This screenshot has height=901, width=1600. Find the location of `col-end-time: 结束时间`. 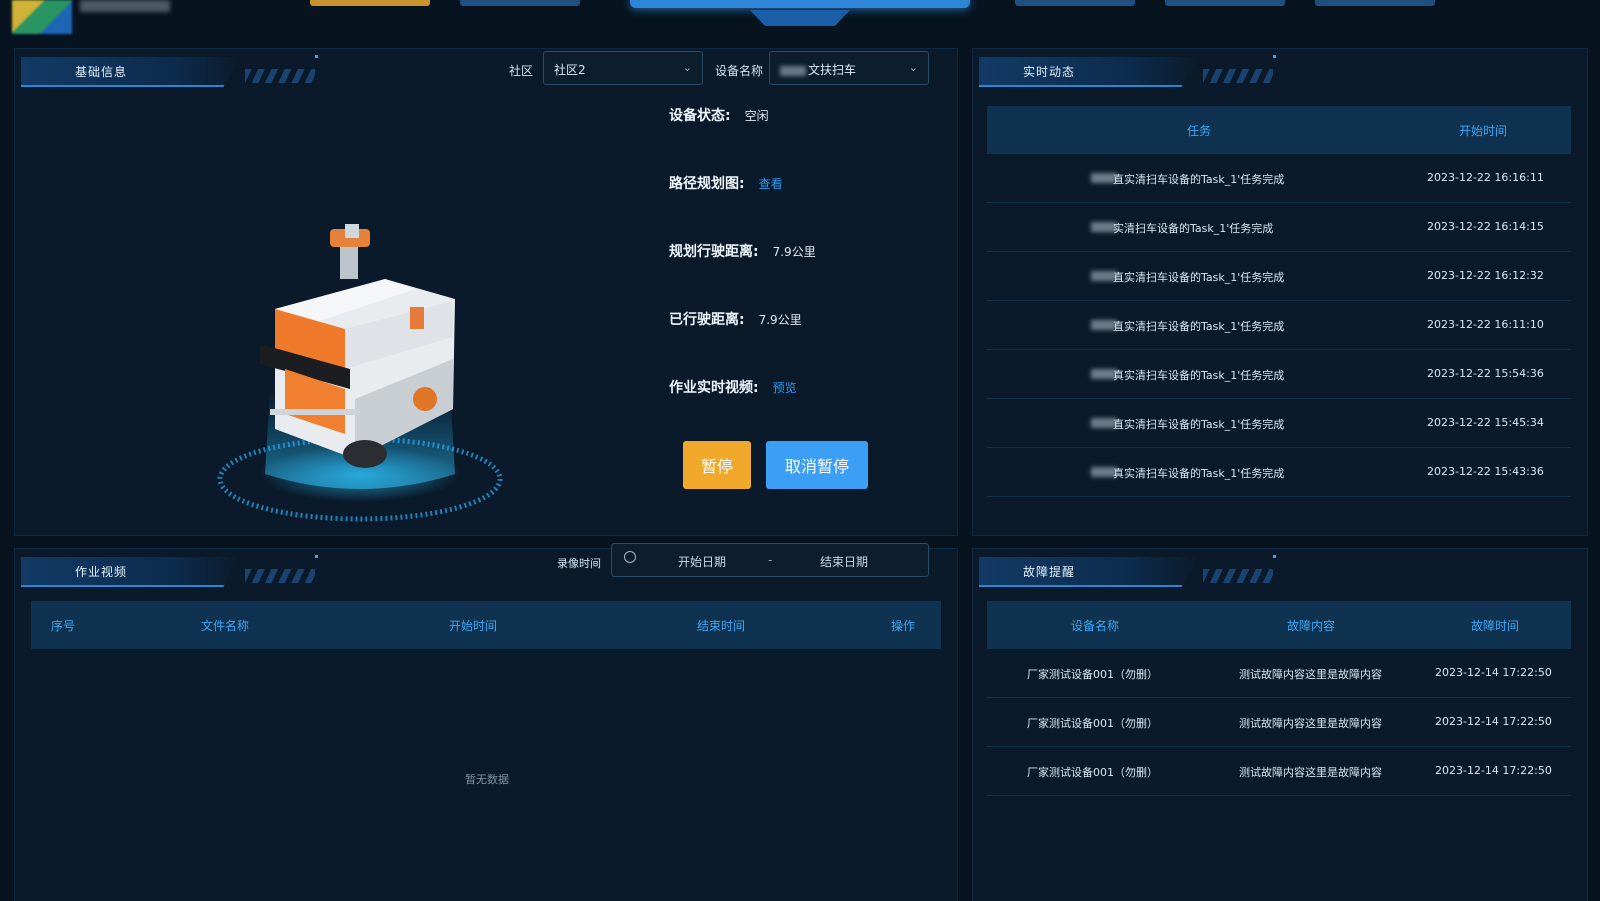

col-end-time: 结束时间 is located at coordinates (721, 626).